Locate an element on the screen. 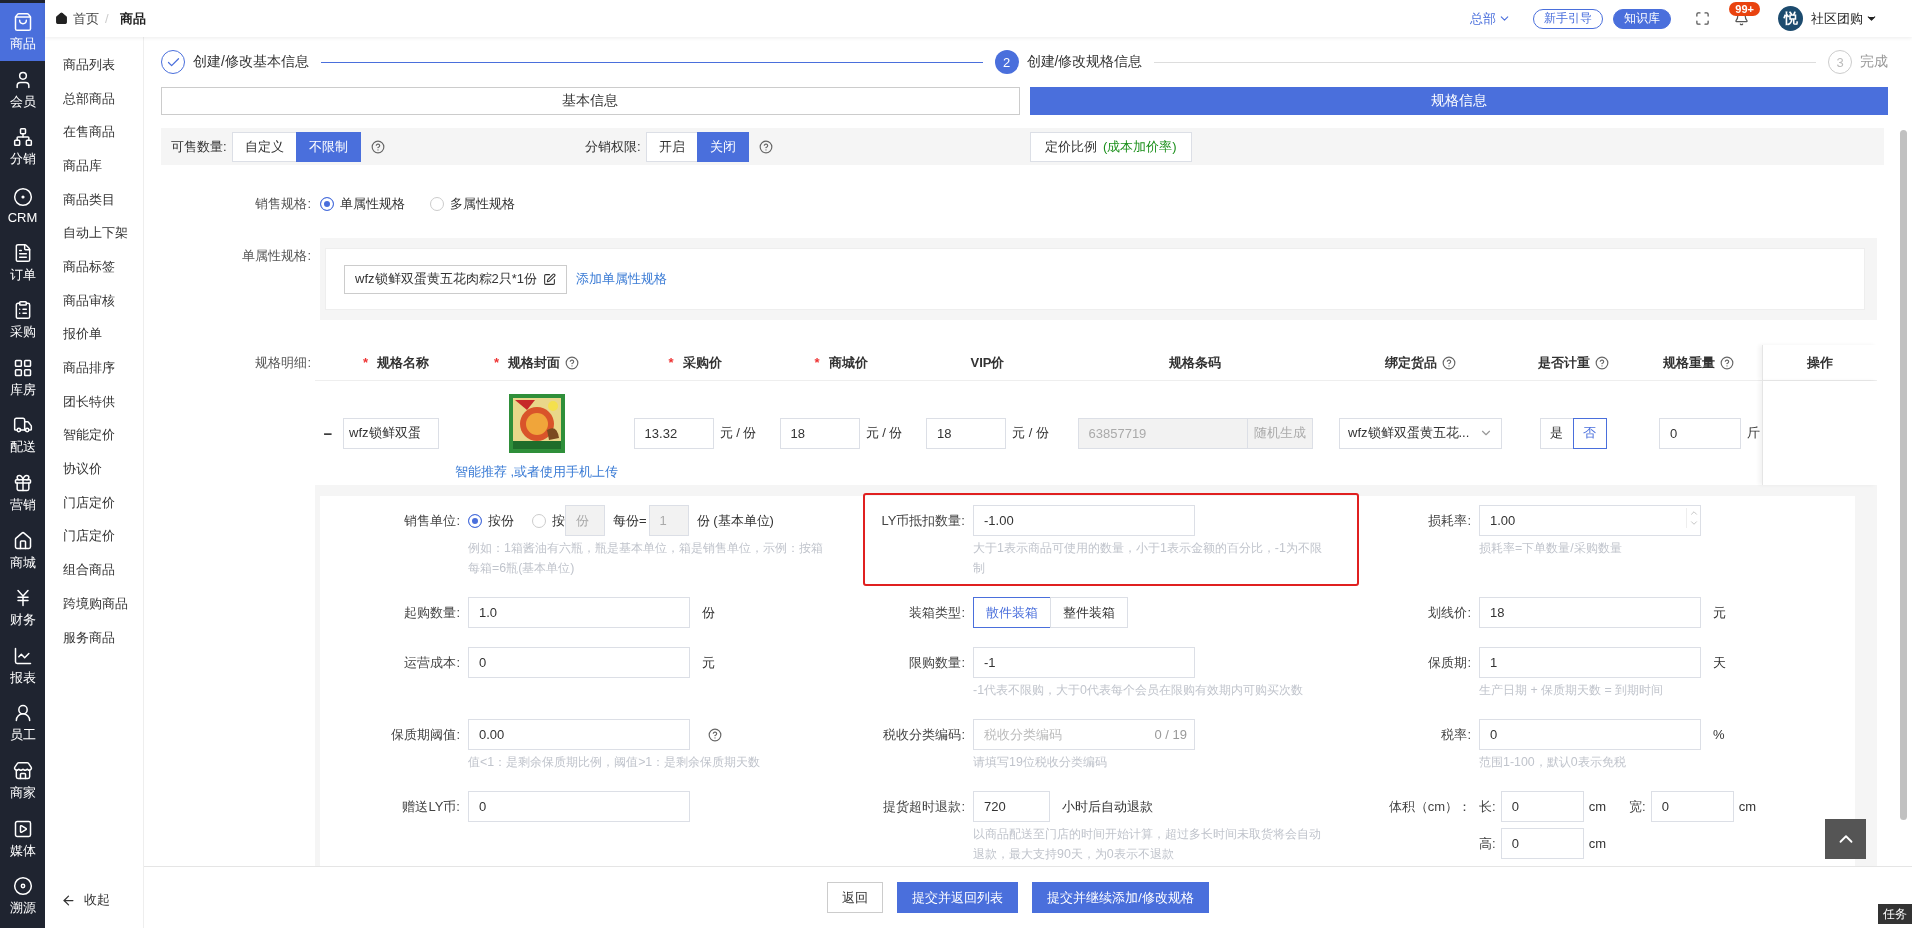 This screenshot has height=928, width=1912. unit-radio: 按份 is located at coordinates (491, 520).